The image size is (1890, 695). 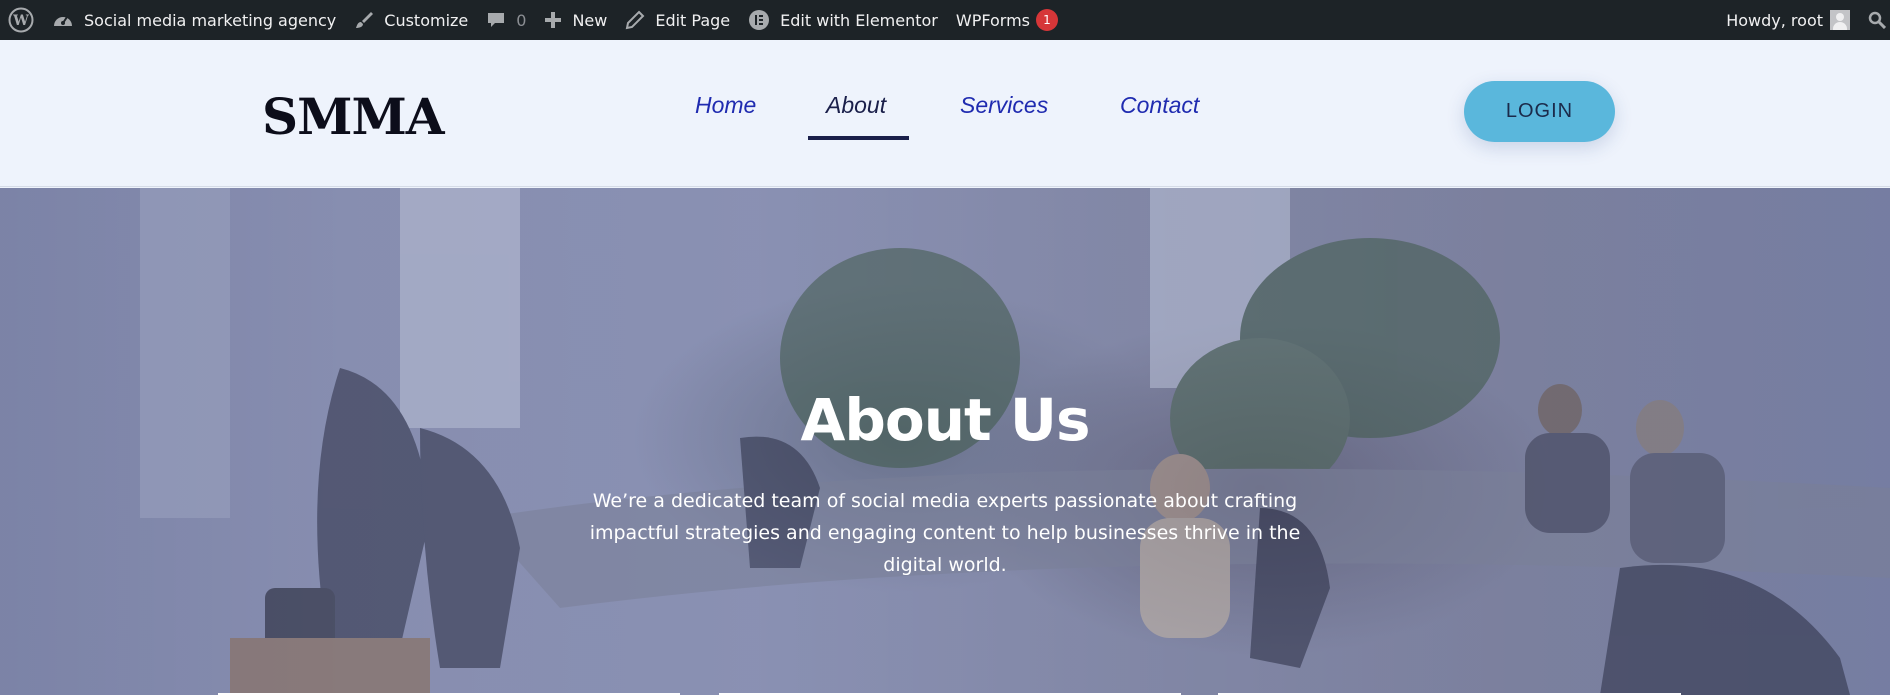 I want to click on wp-logo-menu: W, so click(x=21, y=20).